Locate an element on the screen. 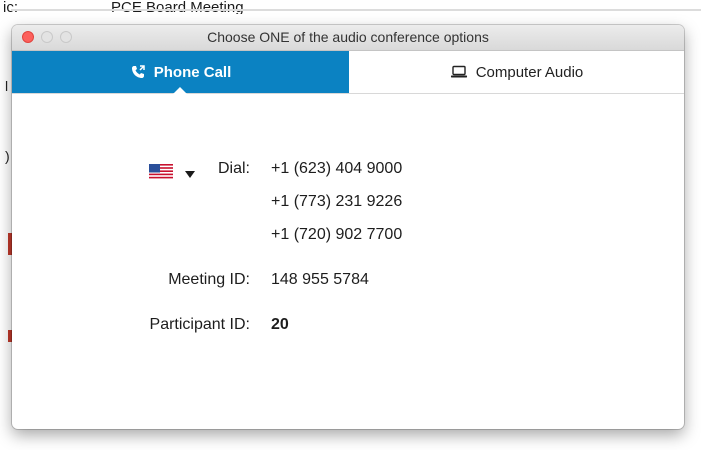 This screenshot has height=450, width=701. us-flag-icon is located at coordinates (161, 174).